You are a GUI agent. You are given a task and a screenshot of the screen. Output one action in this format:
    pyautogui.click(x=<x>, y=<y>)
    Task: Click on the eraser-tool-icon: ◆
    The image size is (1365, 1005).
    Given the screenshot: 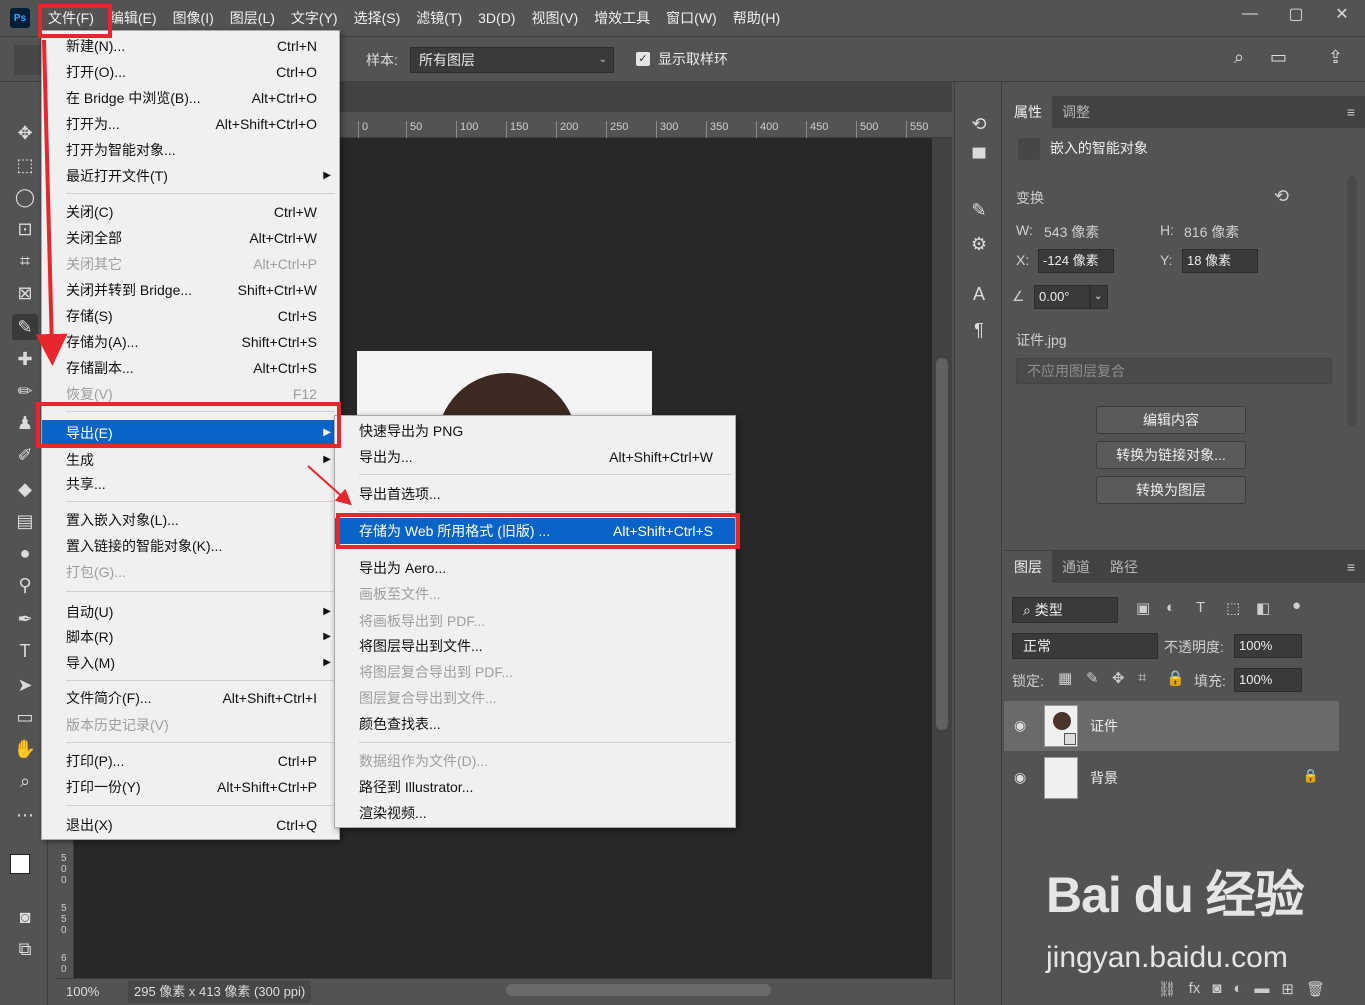 What is the action you would take?
    pyautogui.click(x=25, y=489)
    